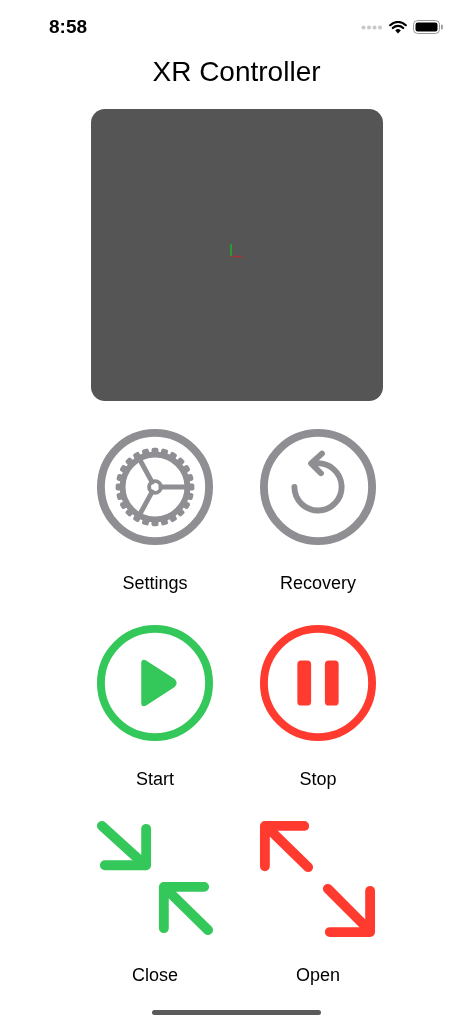 The width and height of the screenshot is (473, 1024). Describe the element at coordinates (428, 27) in the screenshot. I see `battery-icon` at that location.